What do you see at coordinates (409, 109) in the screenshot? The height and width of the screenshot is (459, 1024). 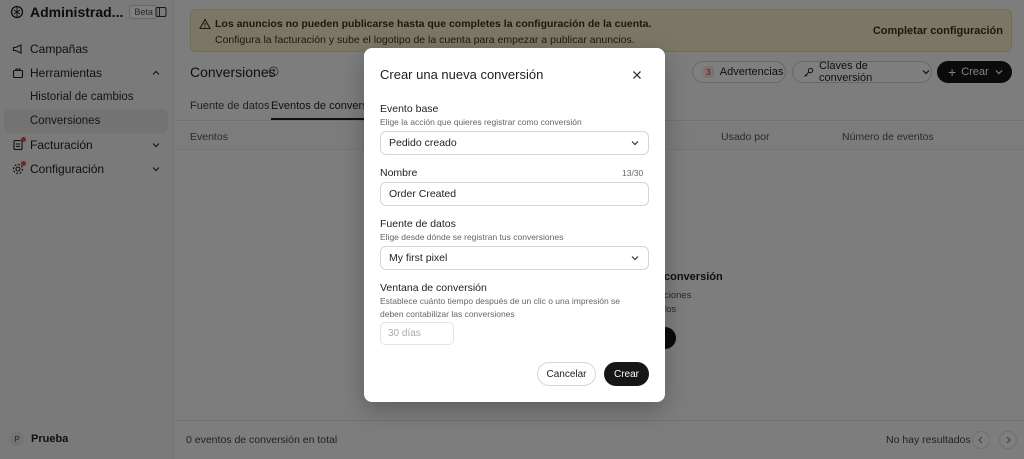 I see `base-event-label: Evento base` at bounding box center [409, 109].